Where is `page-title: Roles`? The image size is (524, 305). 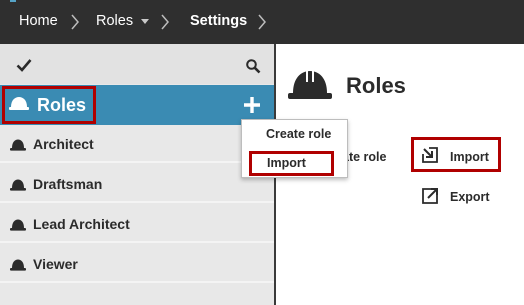 page-title: Roles is located at coordinates (376, 85).